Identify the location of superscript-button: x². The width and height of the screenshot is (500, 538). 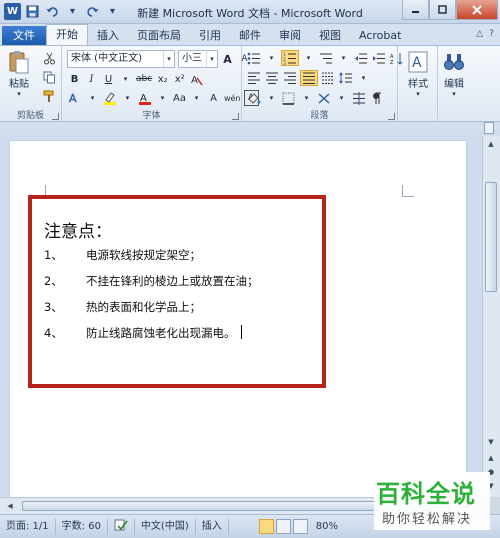
(179, 79).